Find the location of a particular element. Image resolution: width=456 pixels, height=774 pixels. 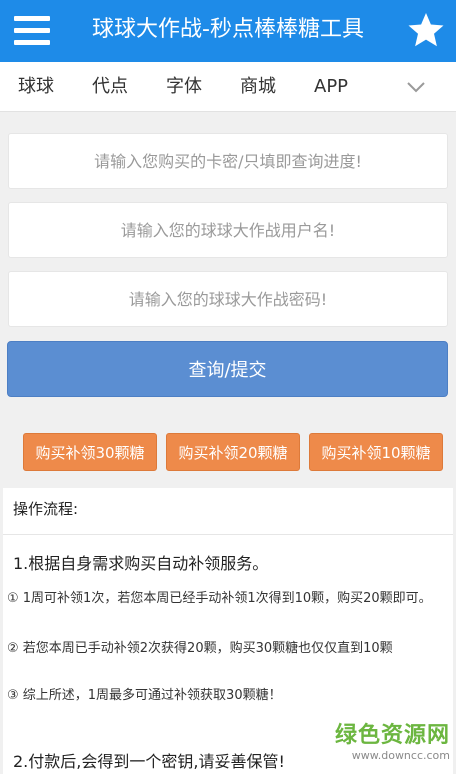

step-2-text: 2.付款后,会得到一个密钥,请妥善保管! is located at coordinates (149, 761).